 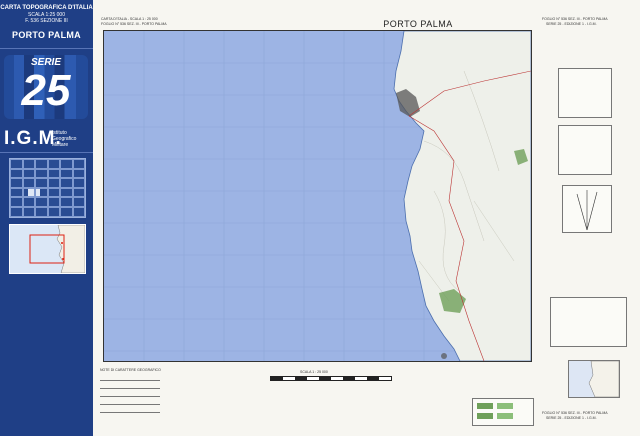 What do you see at coordinates (129, 19) in the screenshot?
I see `sheet-header-left-1: CARTA D'ITALIA - SCALA 1 : 25 000` at bounding box center [129, 19].